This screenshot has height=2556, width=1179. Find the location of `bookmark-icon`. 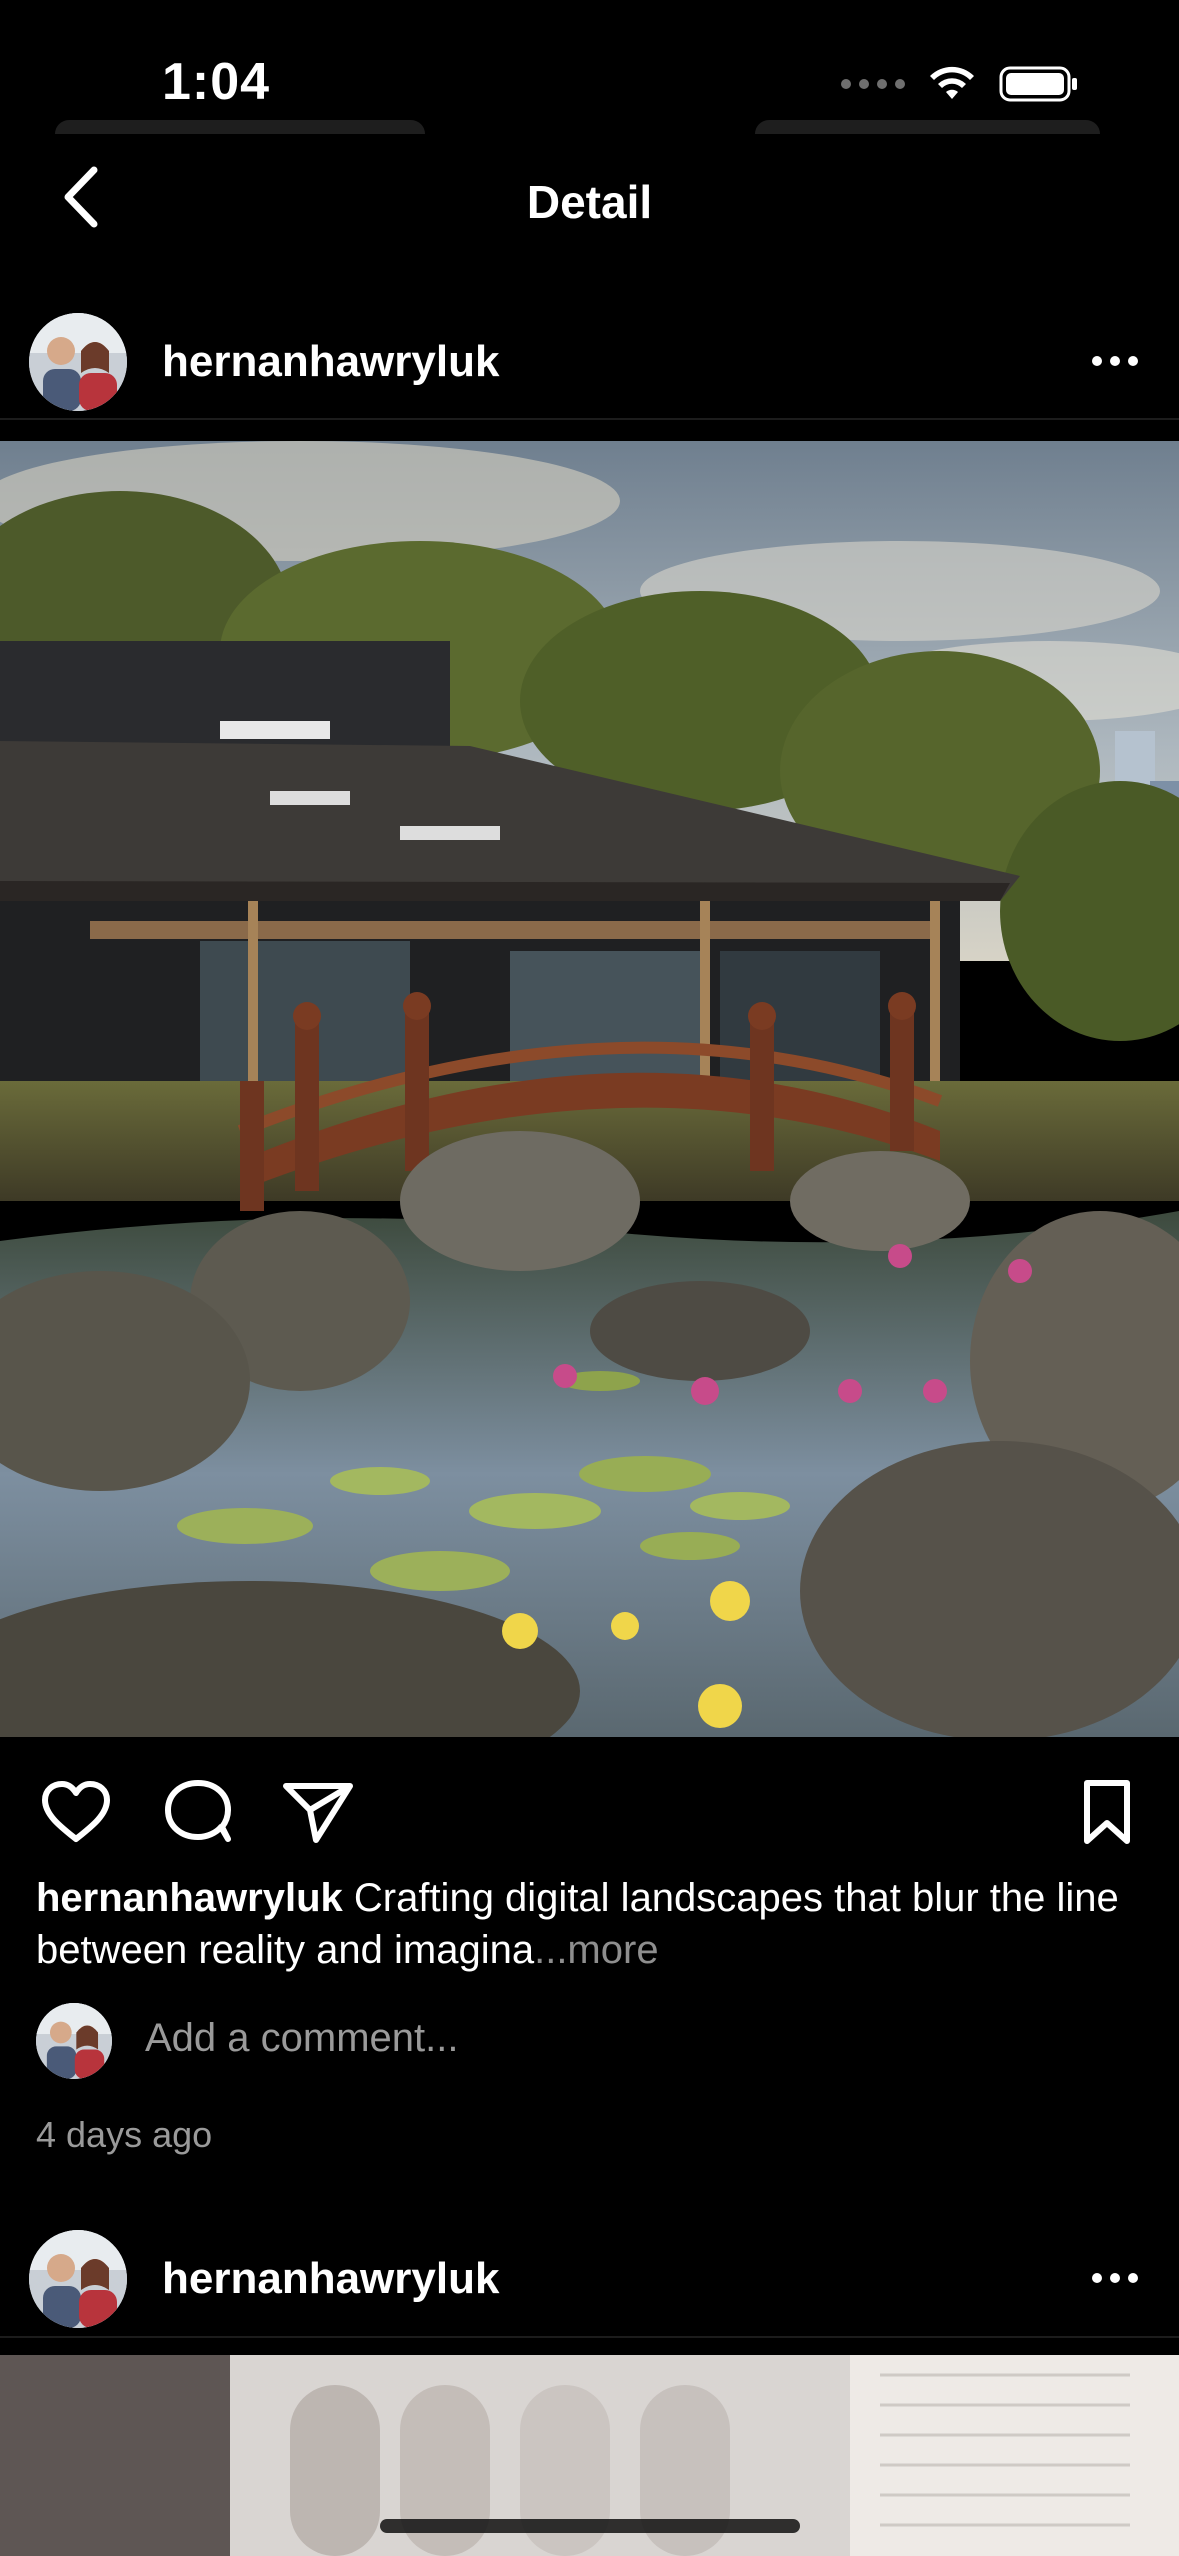

bookmark-icon is located at coordinates (1107, 1812).